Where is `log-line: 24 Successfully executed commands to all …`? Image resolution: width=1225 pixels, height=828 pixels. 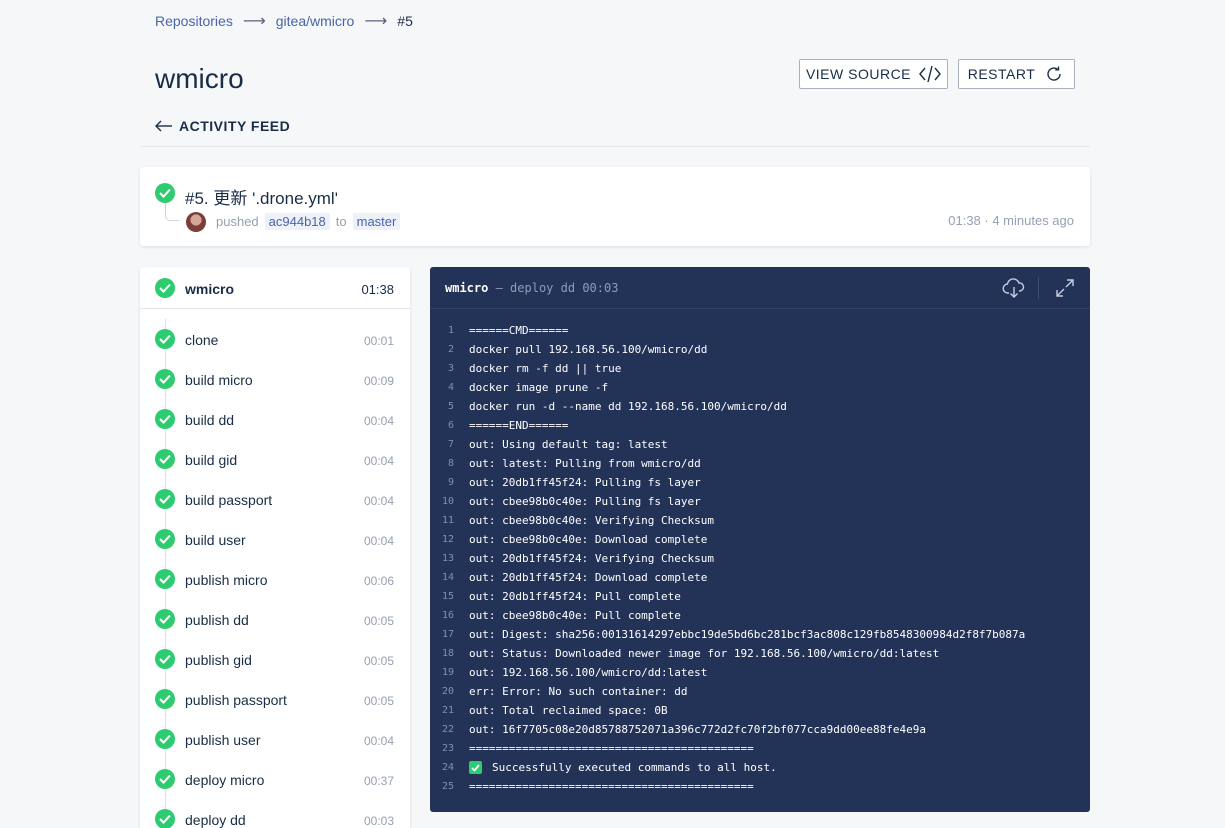
log-line: 24 Successfully executed commands to all … is located at coordinates (760, 767).